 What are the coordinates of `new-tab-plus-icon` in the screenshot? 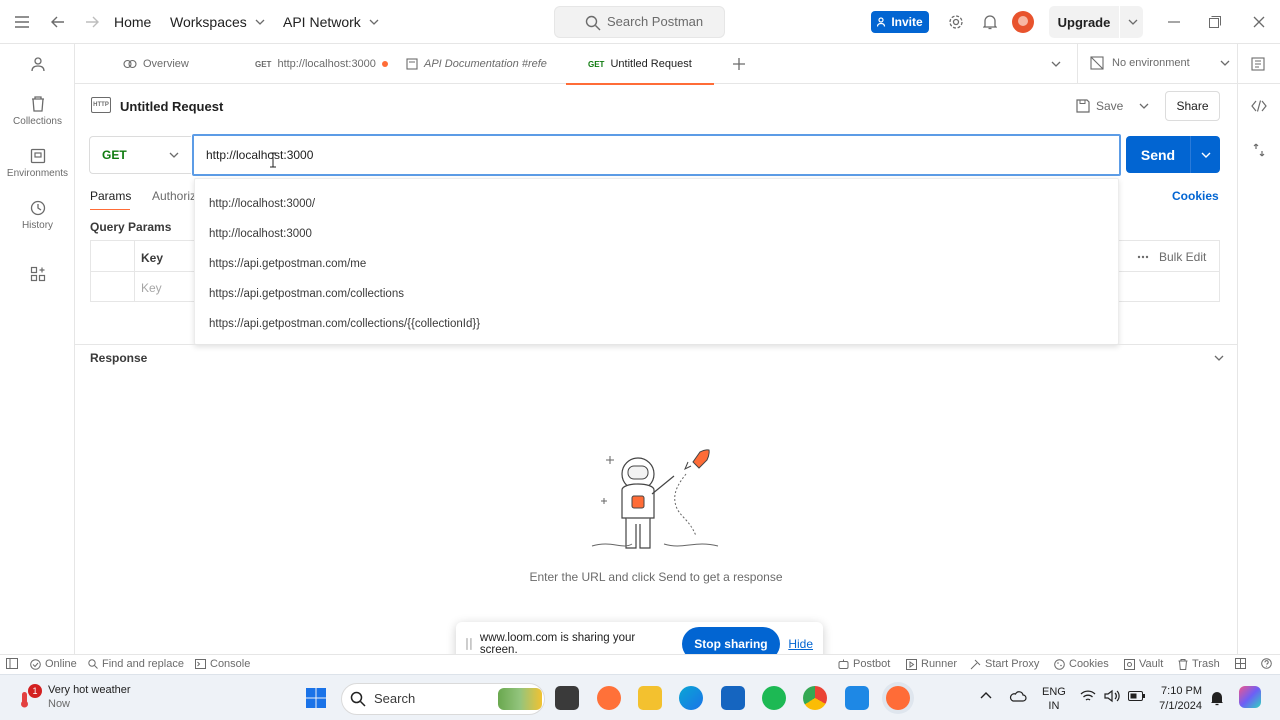 It's located at (739, 64).